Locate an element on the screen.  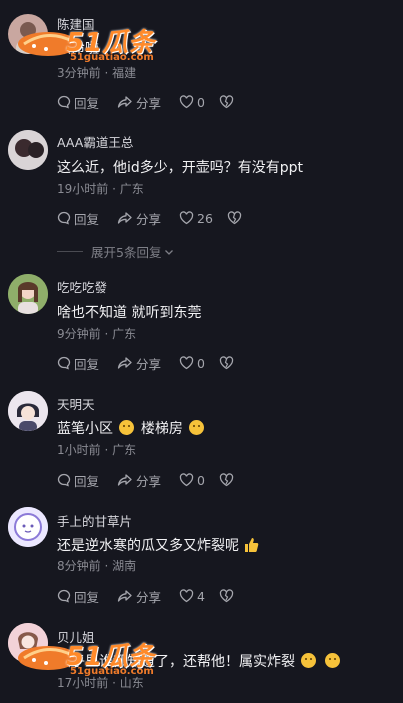
text-part: 还是逆水寒的瓜又多又炸裂呢 is located at coordinates (148, 546).